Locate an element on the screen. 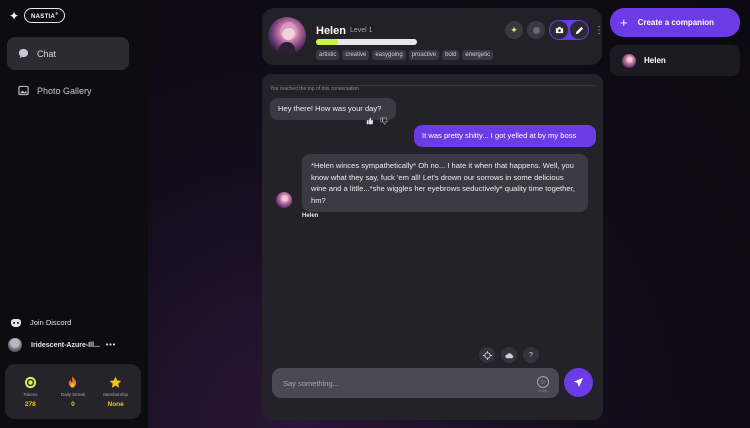 The height and width of the screenshot is (428, 750). xp-progress-bar is located at coordinates (366, 42).